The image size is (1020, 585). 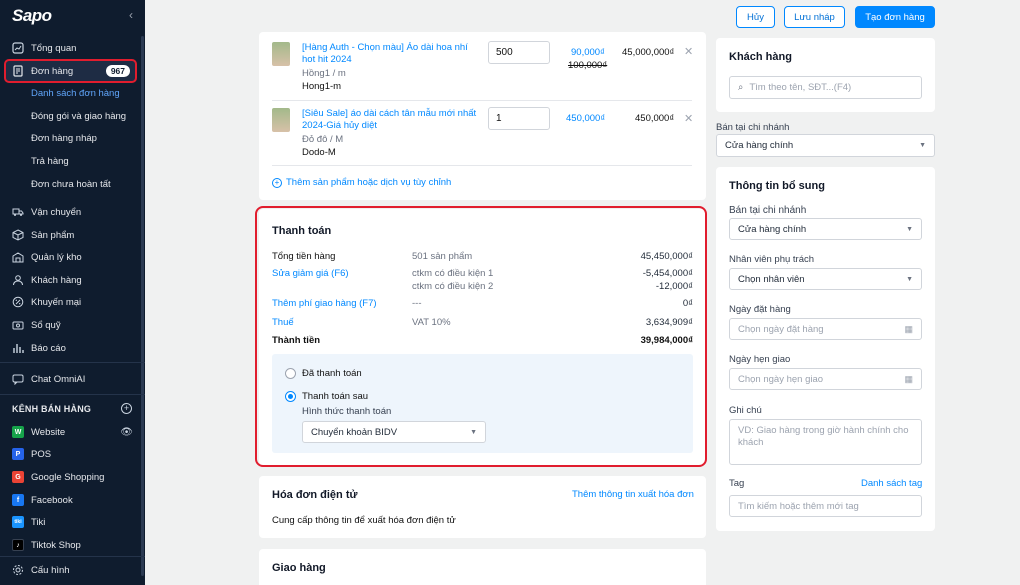 What do you see at coordinates (18, 302) in the screenshot?
I see `discount-icon` at bounding box center [18, 302].